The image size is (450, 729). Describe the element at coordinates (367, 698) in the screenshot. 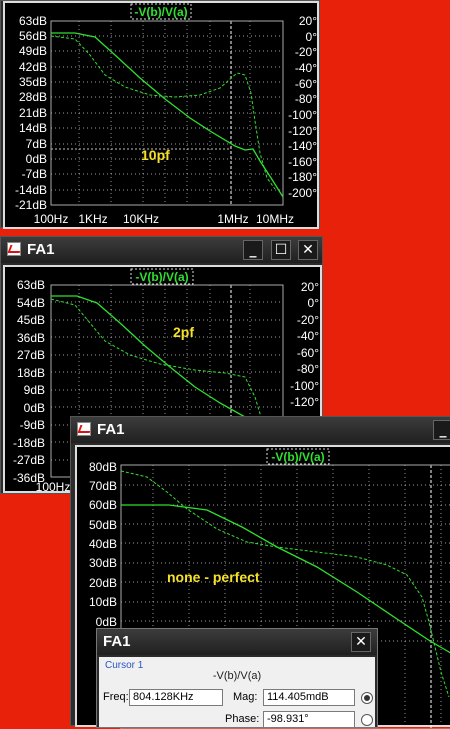

I see `mag-radio-button` at that location.